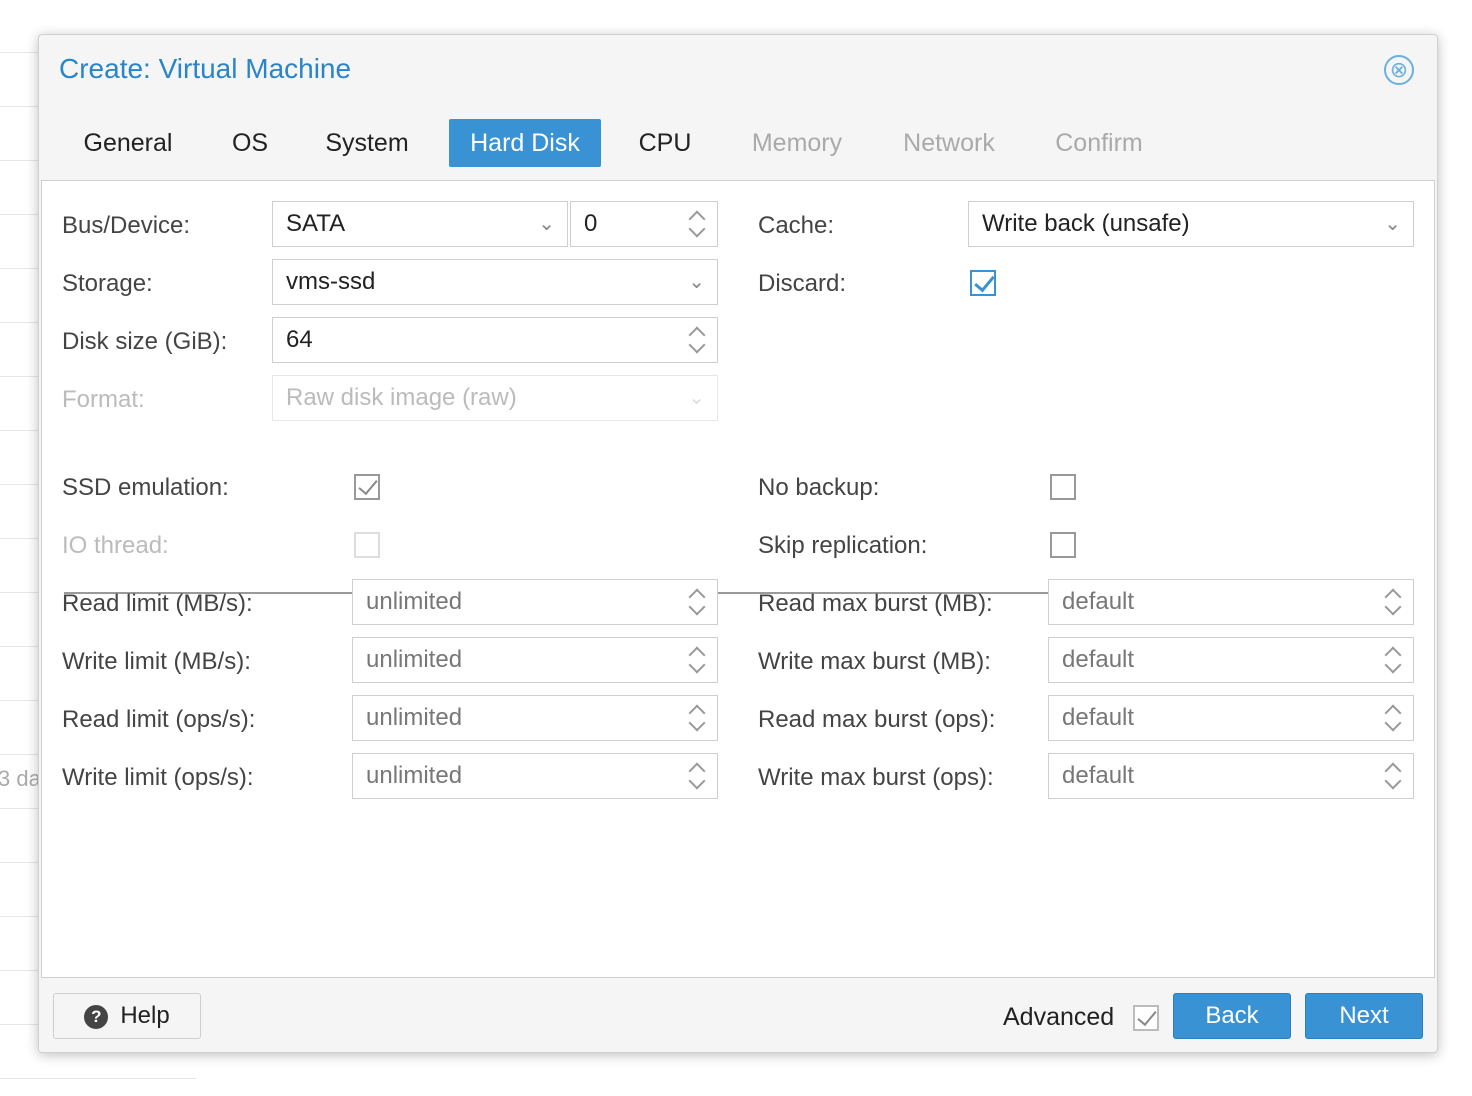 The width and height of the screenshot is (1472, 1096). What do you see at coordinates (367, 487) in the screenshot?
I see `ssd-emulation-checkbox` at bounding box center [367, 487].